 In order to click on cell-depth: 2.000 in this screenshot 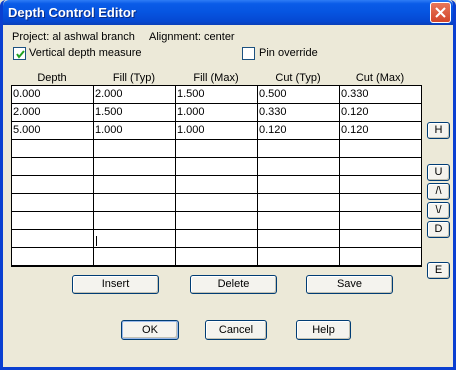, I will do `click(53, 113)`.